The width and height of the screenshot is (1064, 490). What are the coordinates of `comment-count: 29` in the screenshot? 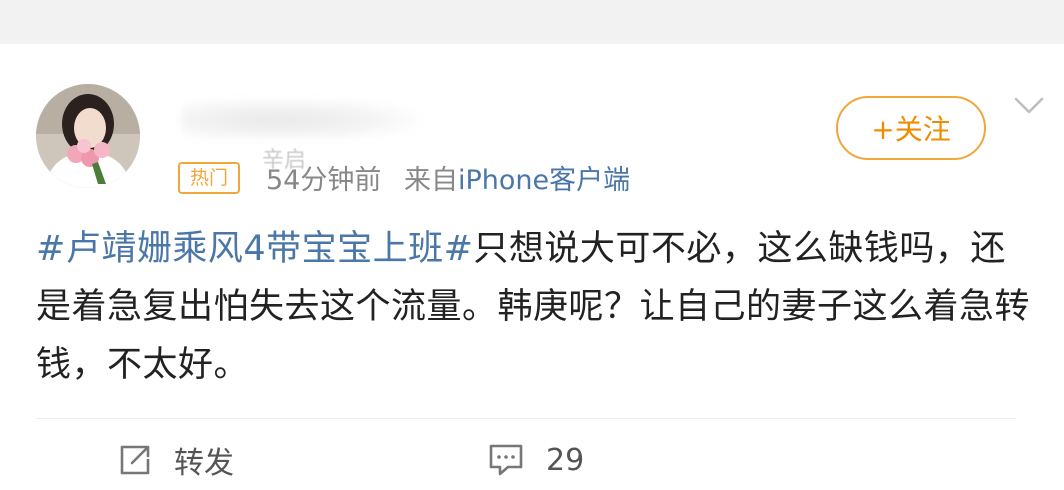 It's located at (565, 460).